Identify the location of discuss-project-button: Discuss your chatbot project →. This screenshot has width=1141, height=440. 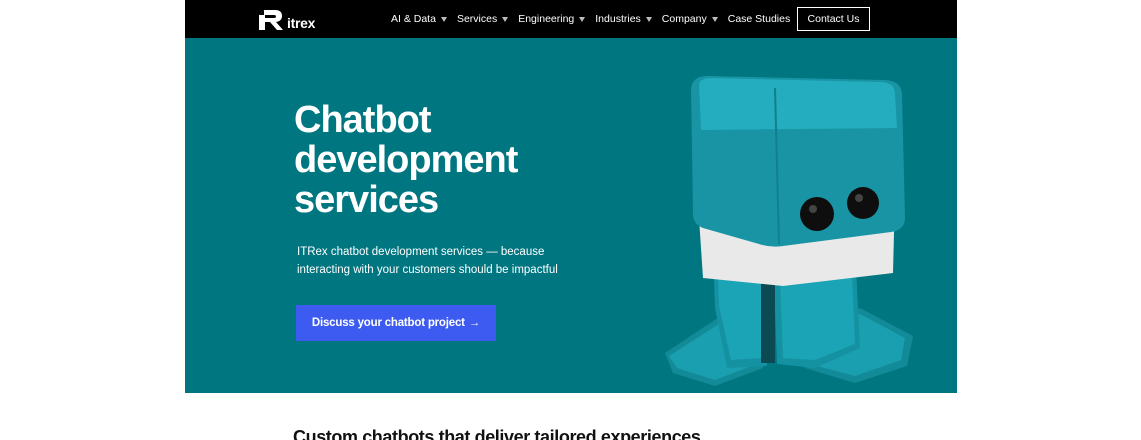
(396, 323).